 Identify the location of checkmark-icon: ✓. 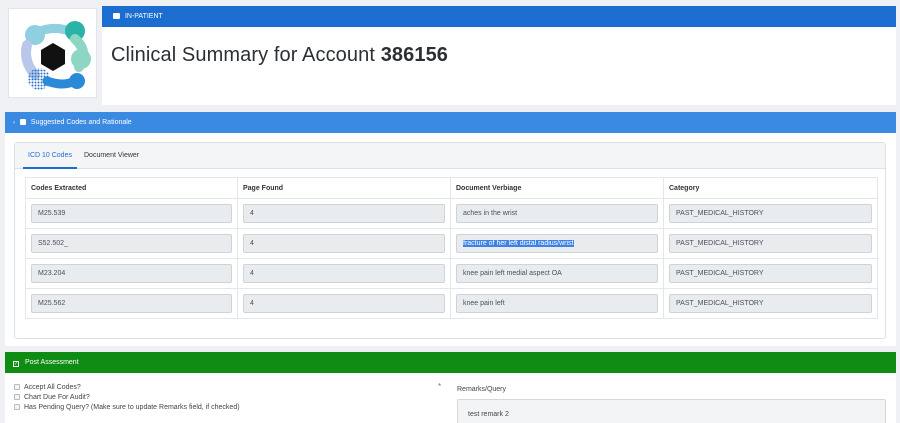
(16, 364).